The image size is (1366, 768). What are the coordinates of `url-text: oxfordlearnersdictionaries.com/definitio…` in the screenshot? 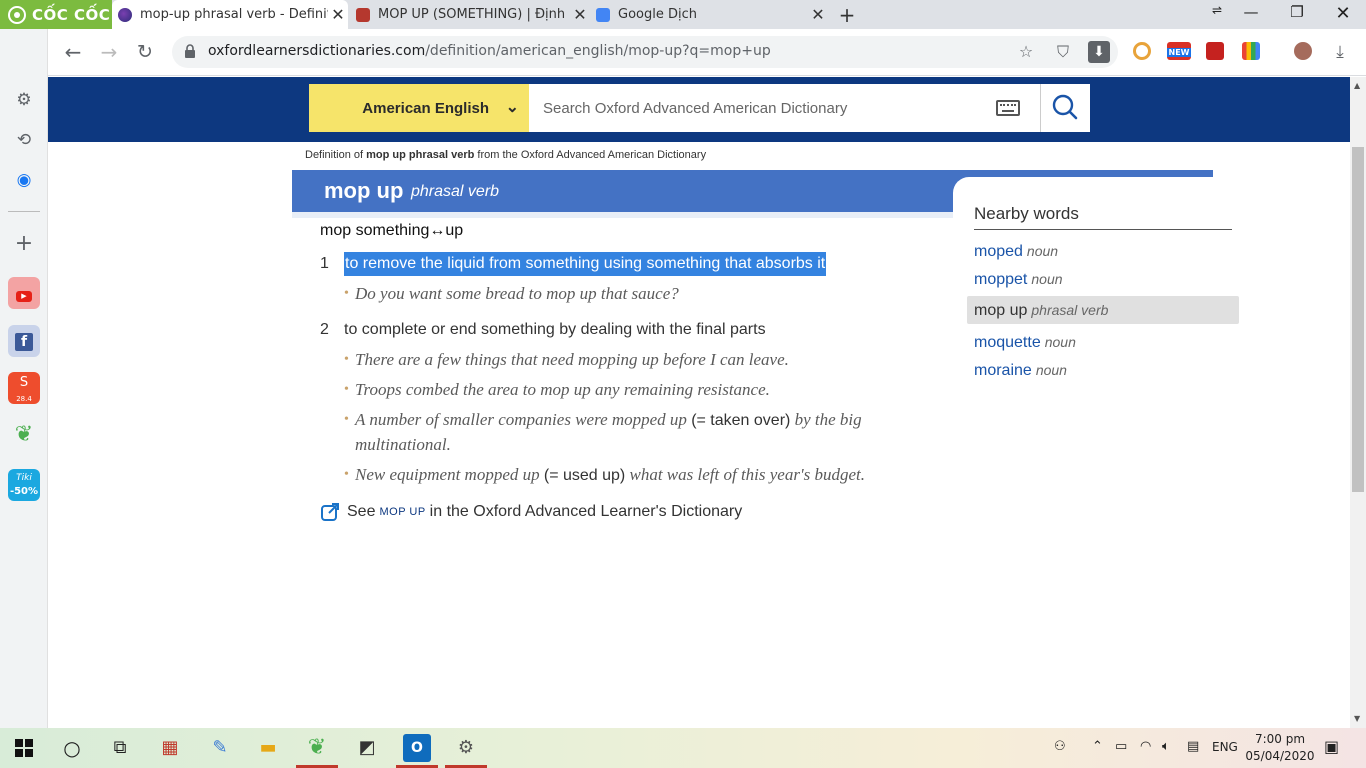 It's located at (489, 51).